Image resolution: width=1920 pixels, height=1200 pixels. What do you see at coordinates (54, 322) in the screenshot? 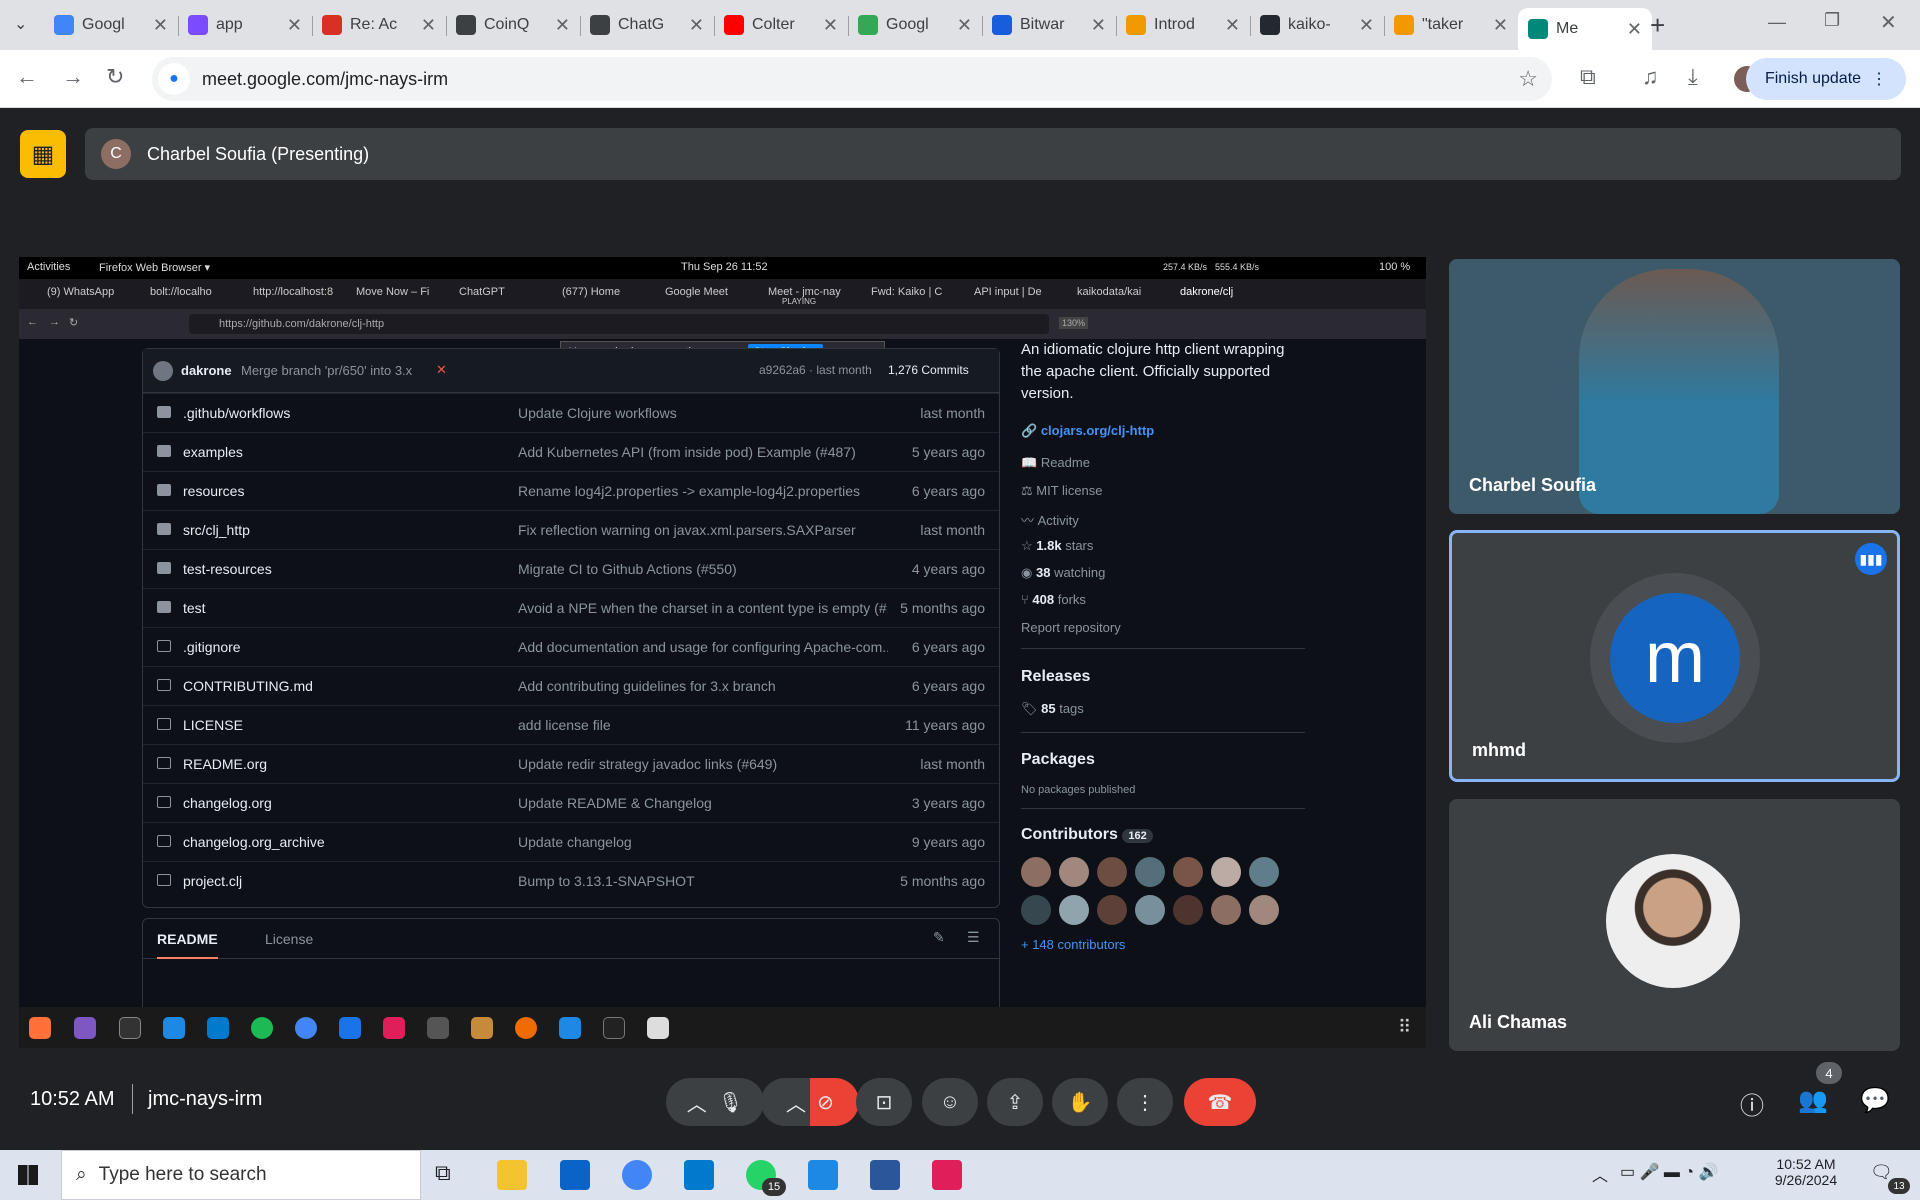
I see `ff-forward-icon: →` at bounding box center [54, 322].